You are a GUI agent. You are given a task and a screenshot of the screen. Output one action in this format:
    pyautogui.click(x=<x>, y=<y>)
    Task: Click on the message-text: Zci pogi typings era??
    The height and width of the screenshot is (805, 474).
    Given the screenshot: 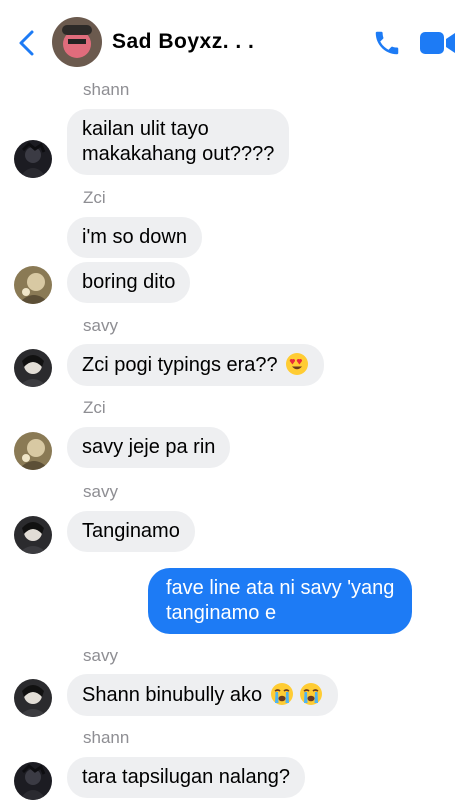 What is the action you would take?
    pyautogui.click(x=180, y=365)
    